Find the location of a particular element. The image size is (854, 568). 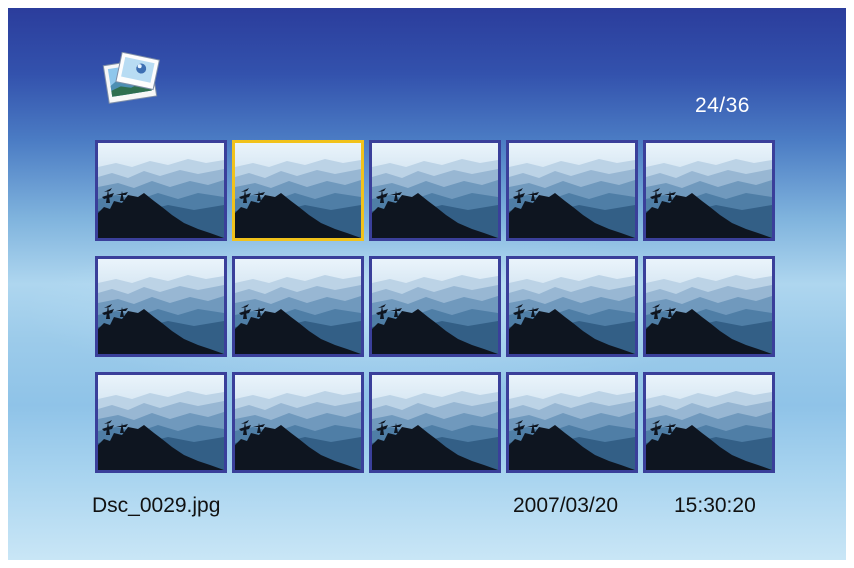

photo-viewer-icon is located at coordinates (129, 80).